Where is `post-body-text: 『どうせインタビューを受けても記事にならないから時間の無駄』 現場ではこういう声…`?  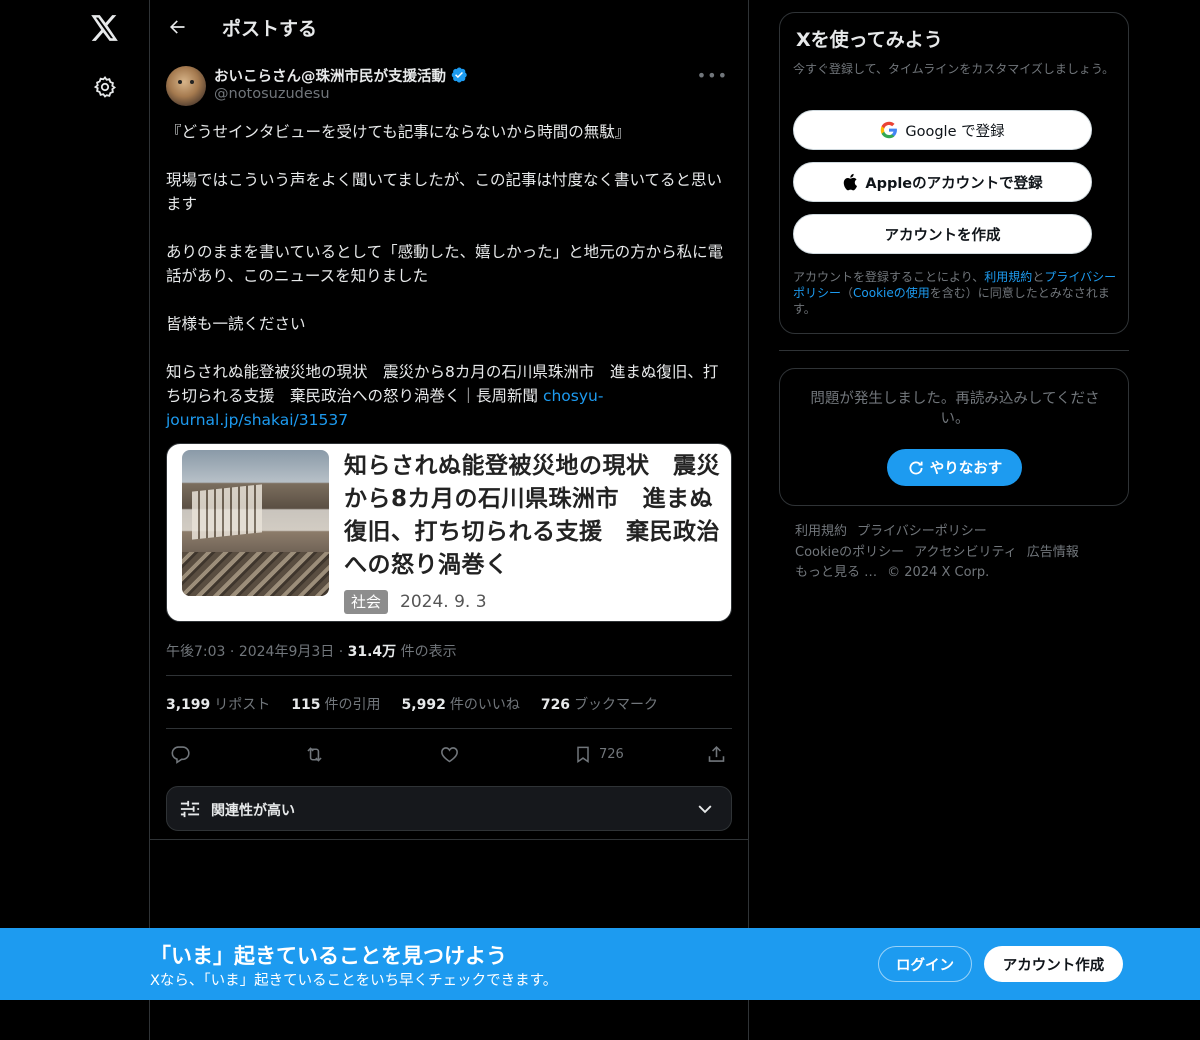 post-body-text: 『どうせインタビューを受けても記事にならないから時間の無駄』 現場ではこういう声… is located at coordinates (445, 264).